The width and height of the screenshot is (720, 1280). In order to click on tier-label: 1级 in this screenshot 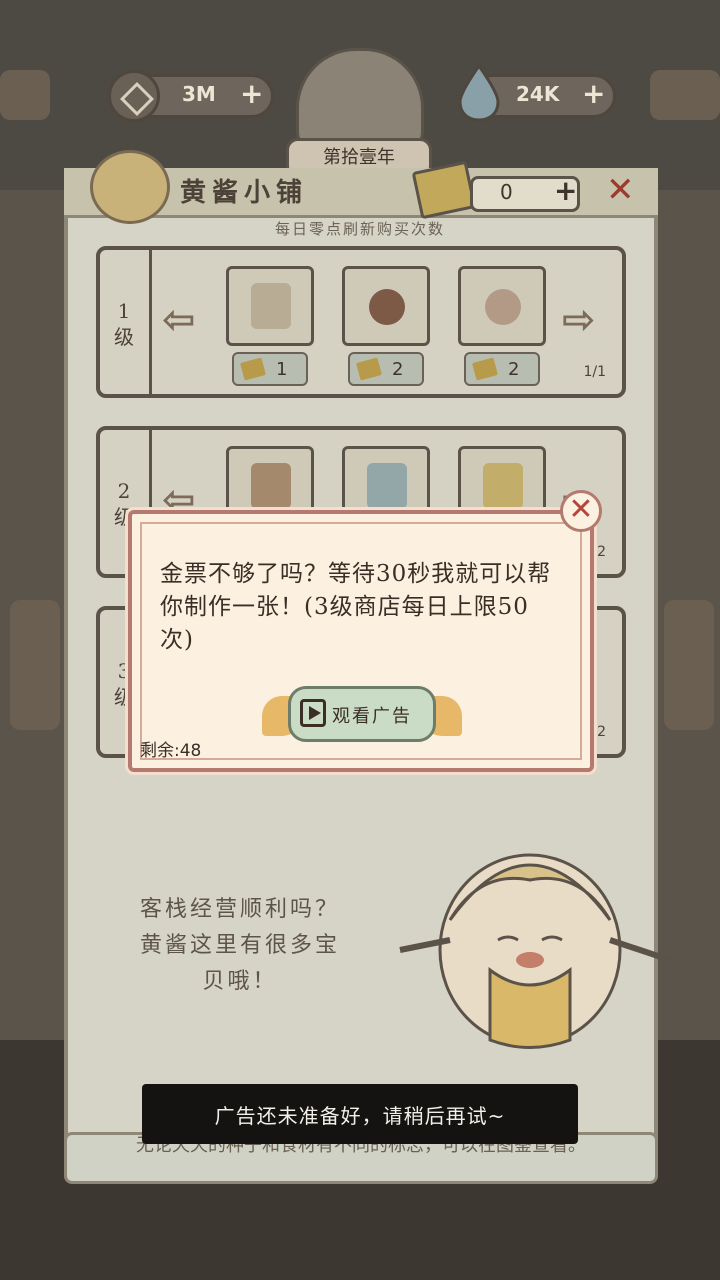, I will do `click(124, 324)`.